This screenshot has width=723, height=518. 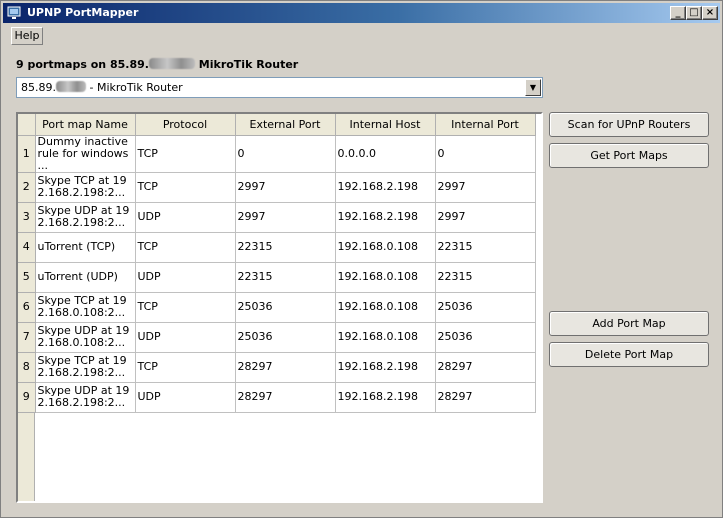 What do you see at coordinates (629, 323) in the screenshot?
I see `add-port-map-button: Add Port Map` at bounding box center [629, 323].